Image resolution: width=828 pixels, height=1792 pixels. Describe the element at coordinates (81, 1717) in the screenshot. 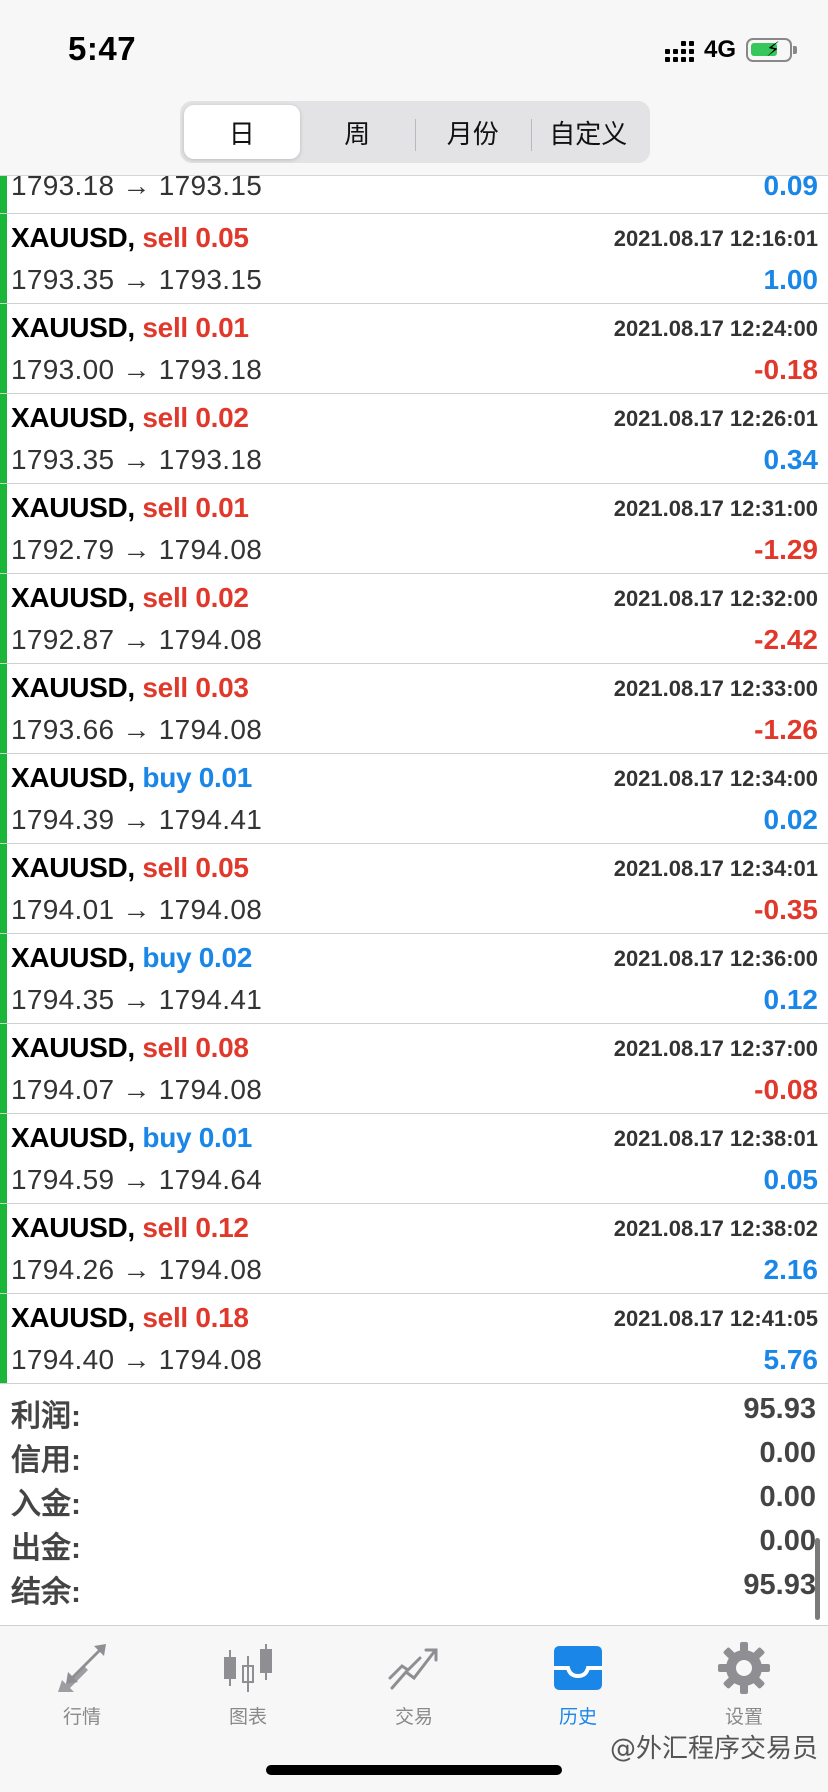

I see `tab-label: 行情` at that location.